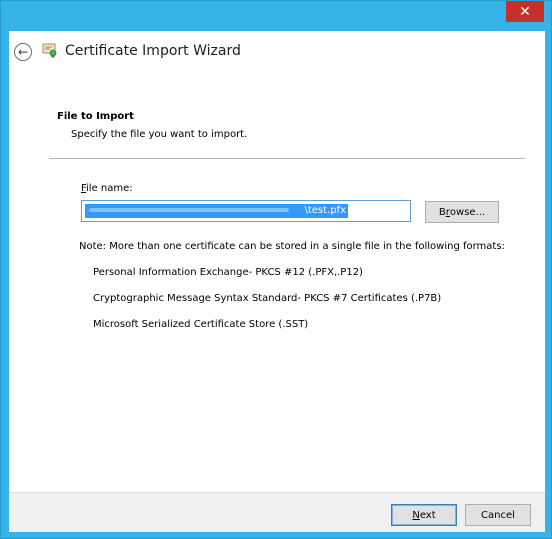 The width and height of the screenshot is (552, 539). Describe the element at coordinates (277, 52) in the screenshot. I see `wizard-header: ← Certificate Import Wizard` at that location.